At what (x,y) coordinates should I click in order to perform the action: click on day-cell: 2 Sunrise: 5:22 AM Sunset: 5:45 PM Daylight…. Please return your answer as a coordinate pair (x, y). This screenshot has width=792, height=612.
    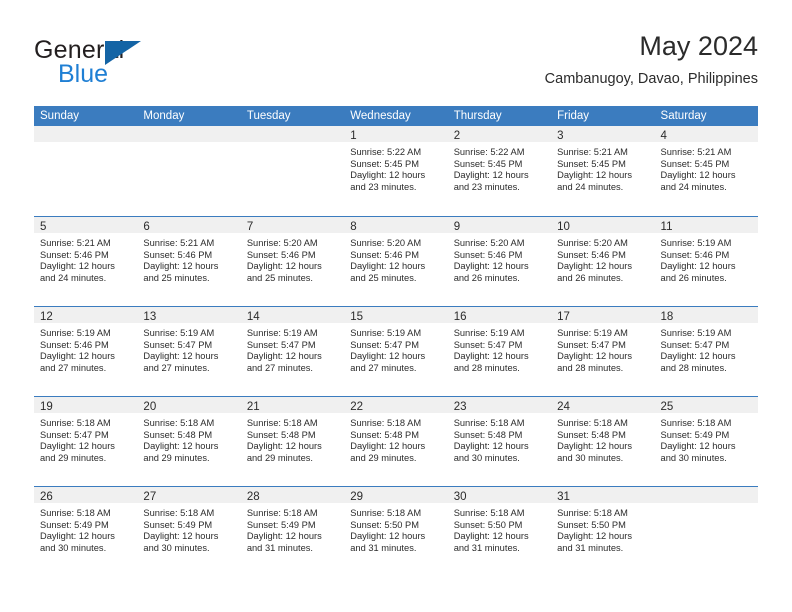
    Looking at the image, I should click on (499, 171).